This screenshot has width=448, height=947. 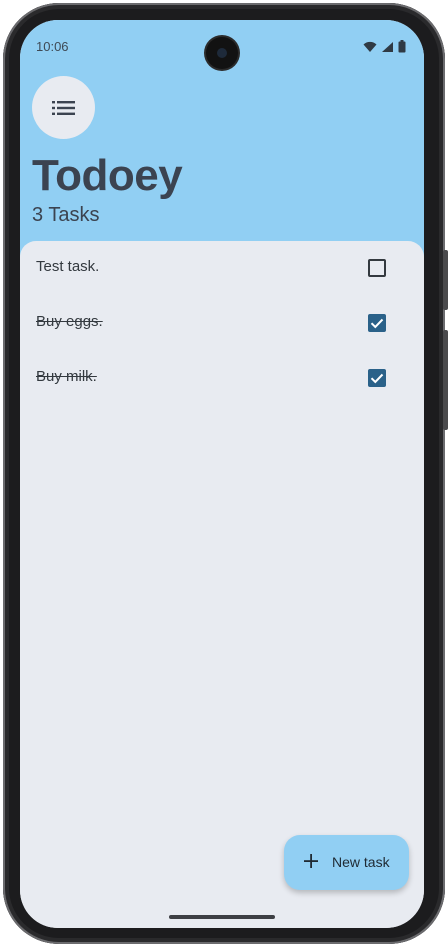 What do you see at coordinates (69, 321) in the screenshot?
I see `task-label: Buy eggs.` at bounding box center [69, 321].